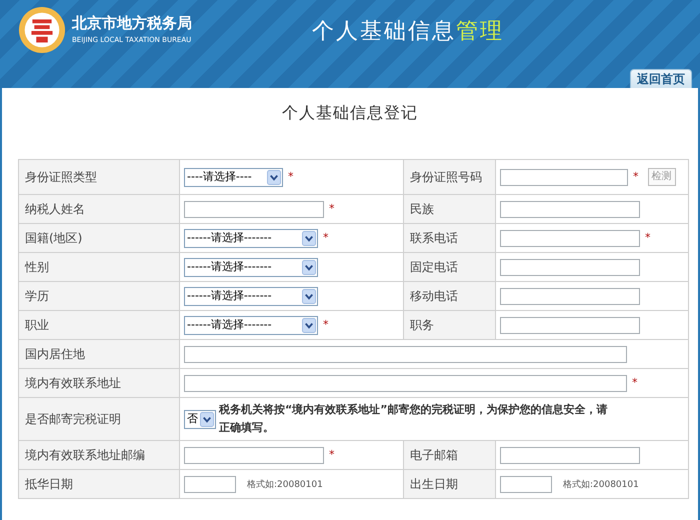 The image size is (700, 520). What do you see at coordinates (413, 419) in the screenshot?
I see `notice-text: 税务机关将按“境内有效联系地址”邮寄您的完税证明，为保护您的信息安全，请正确填写。` at bounding box center [413, 419].